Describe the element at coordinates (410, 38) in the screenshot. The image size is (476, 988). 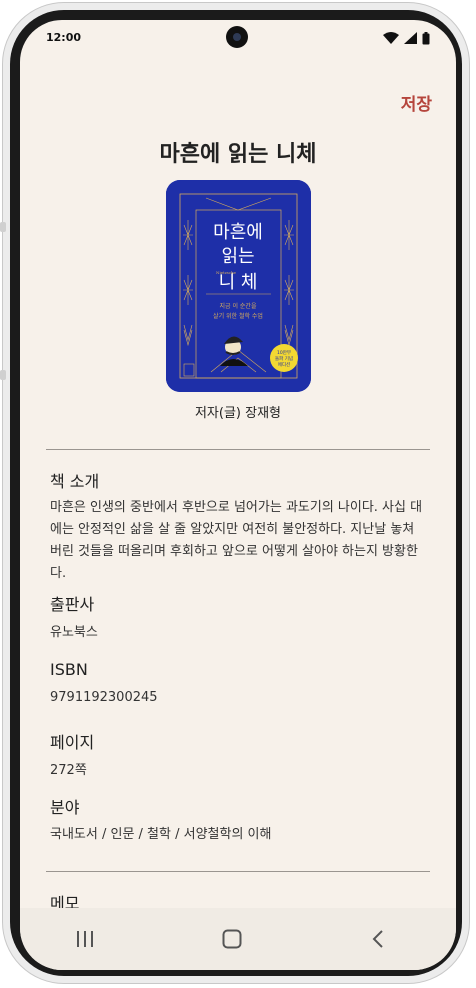
I see `signal-icon` at that location.